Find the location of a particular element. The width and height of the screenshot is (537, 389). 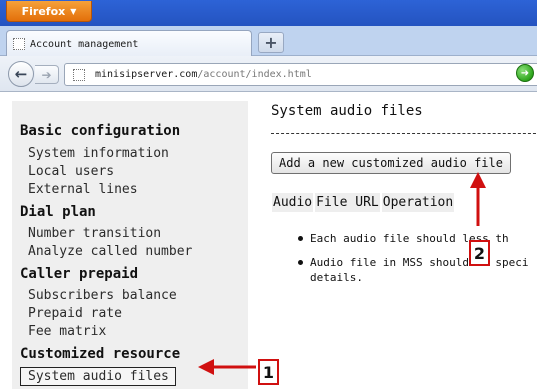

arrow-left-icon: ← is located at coordinates (21, 74).